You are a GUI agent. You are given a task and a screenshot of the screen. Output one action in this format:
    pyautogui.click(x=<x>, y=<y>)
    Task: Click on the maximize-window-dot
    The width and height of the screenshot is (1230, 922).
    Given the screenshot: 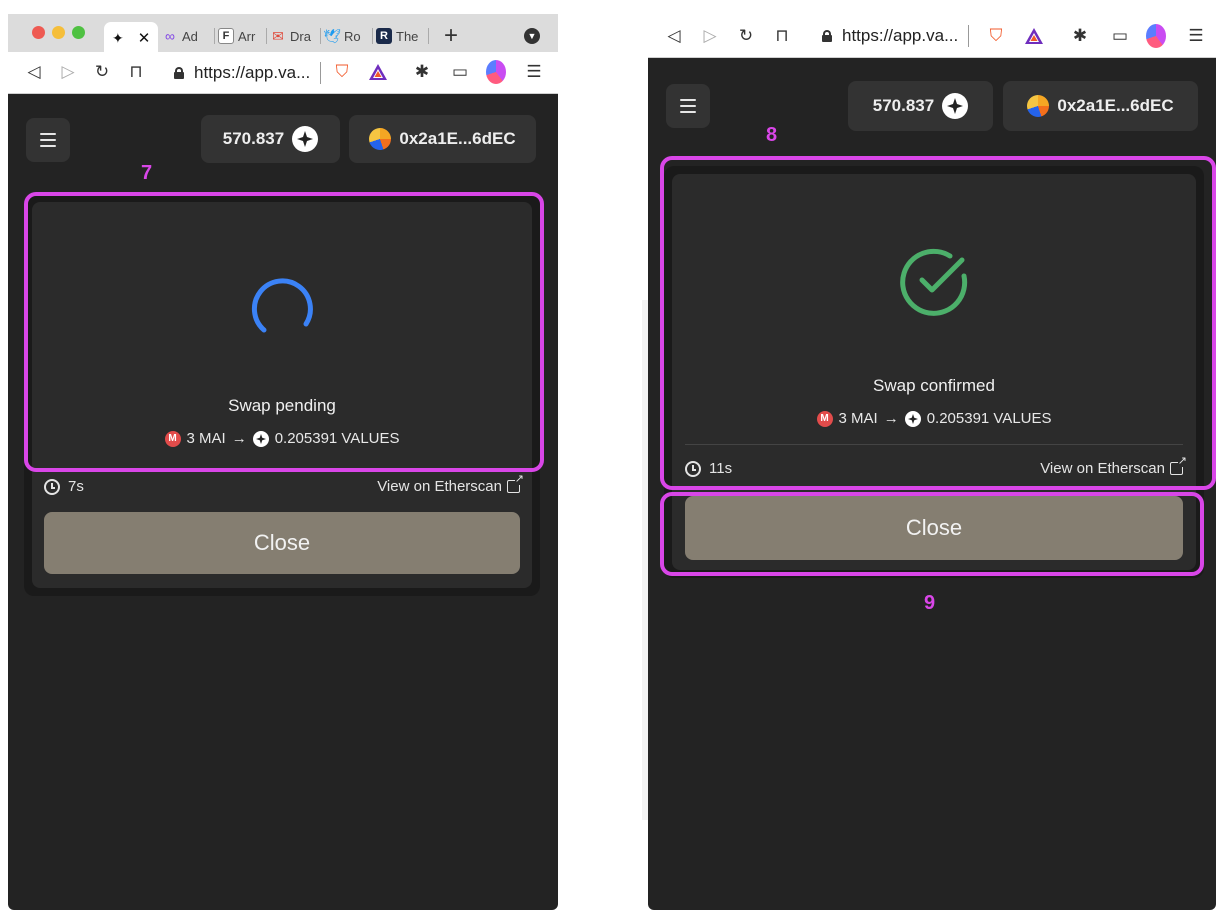 What is the action you would take?
    pyautogui.click(x=78, y=32)
    